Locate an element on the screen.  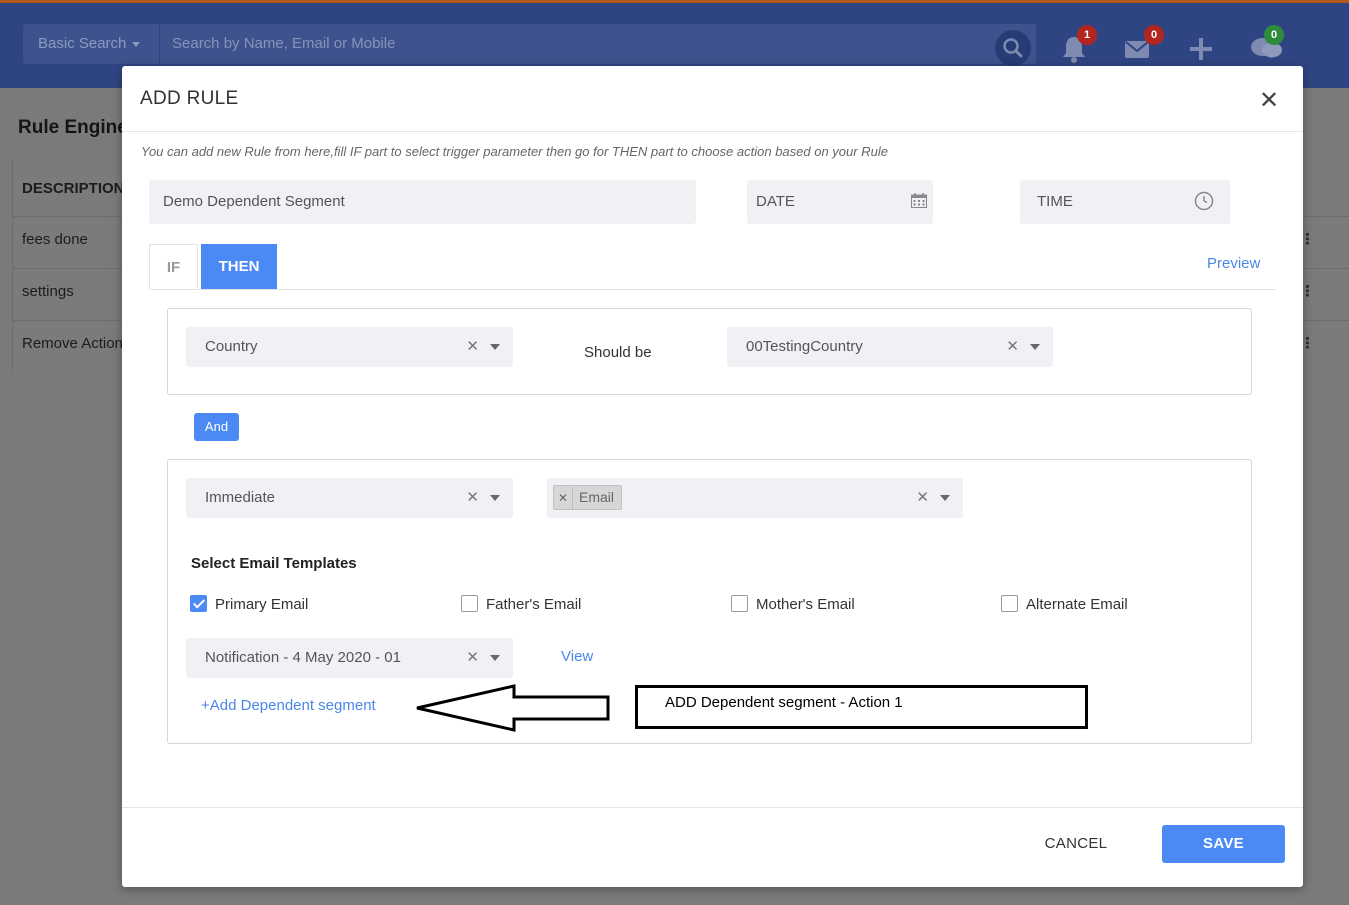
and-button: And is located at coordinates (216, 427).